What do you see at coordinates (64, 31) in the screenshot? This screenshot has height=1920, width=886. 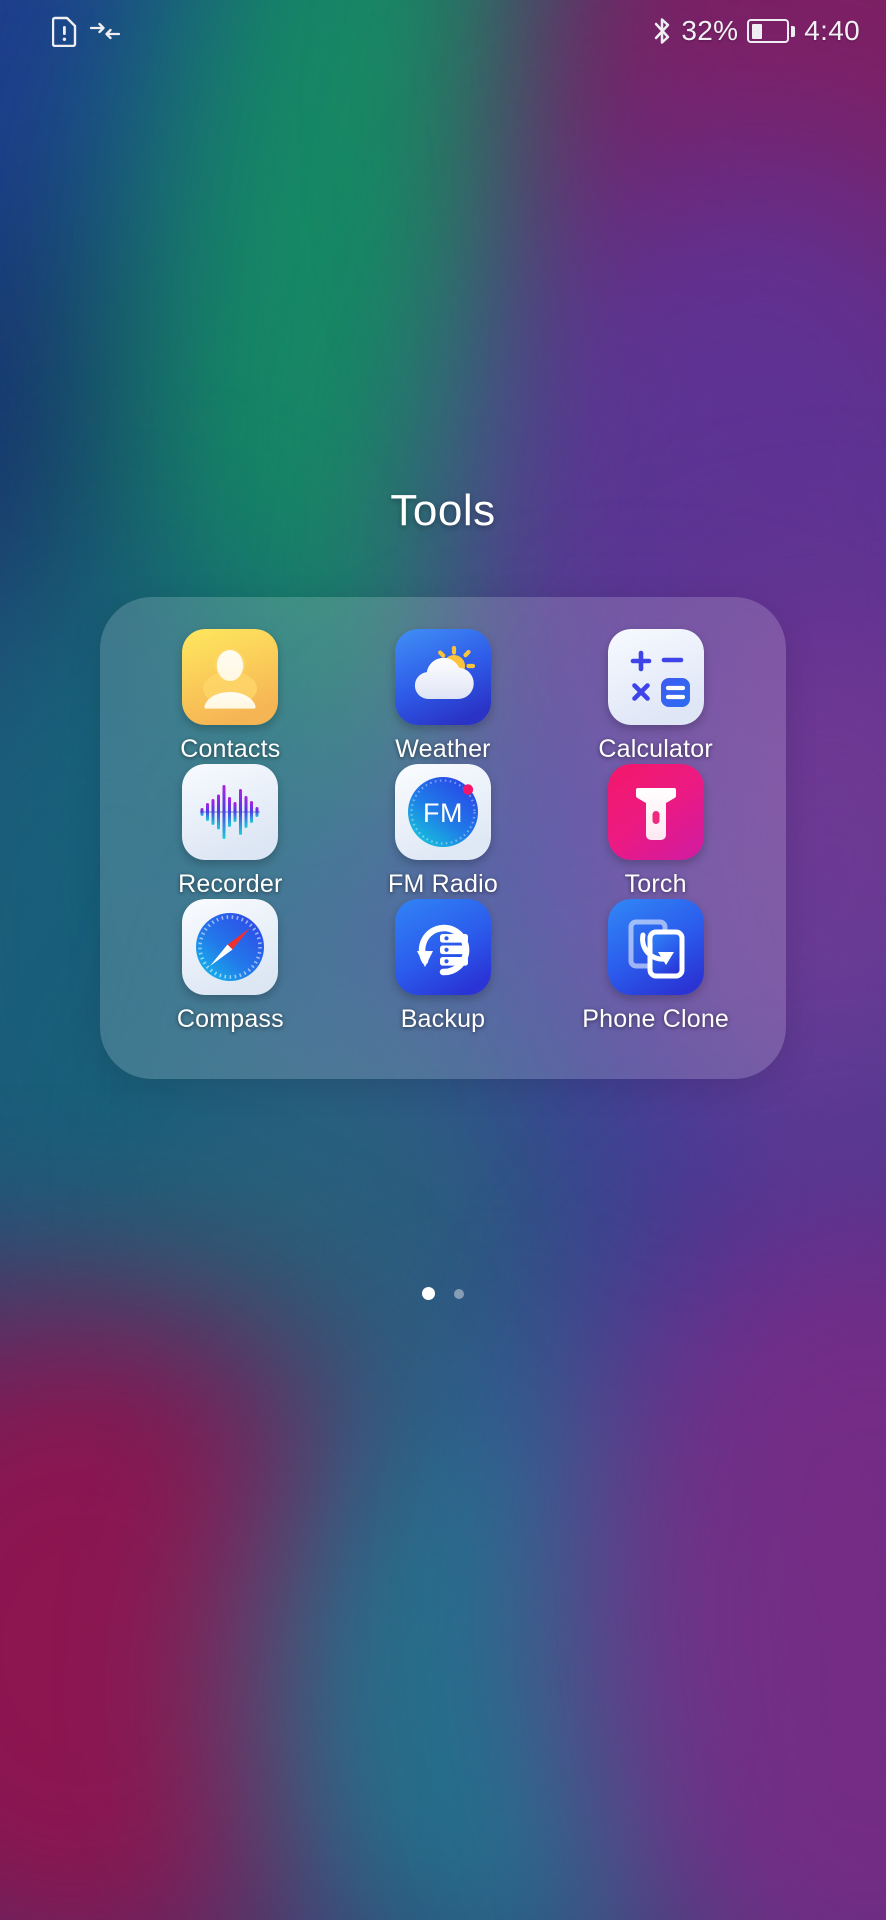 I see `sim-card-alert-icon` at bounding box center [64, 31].